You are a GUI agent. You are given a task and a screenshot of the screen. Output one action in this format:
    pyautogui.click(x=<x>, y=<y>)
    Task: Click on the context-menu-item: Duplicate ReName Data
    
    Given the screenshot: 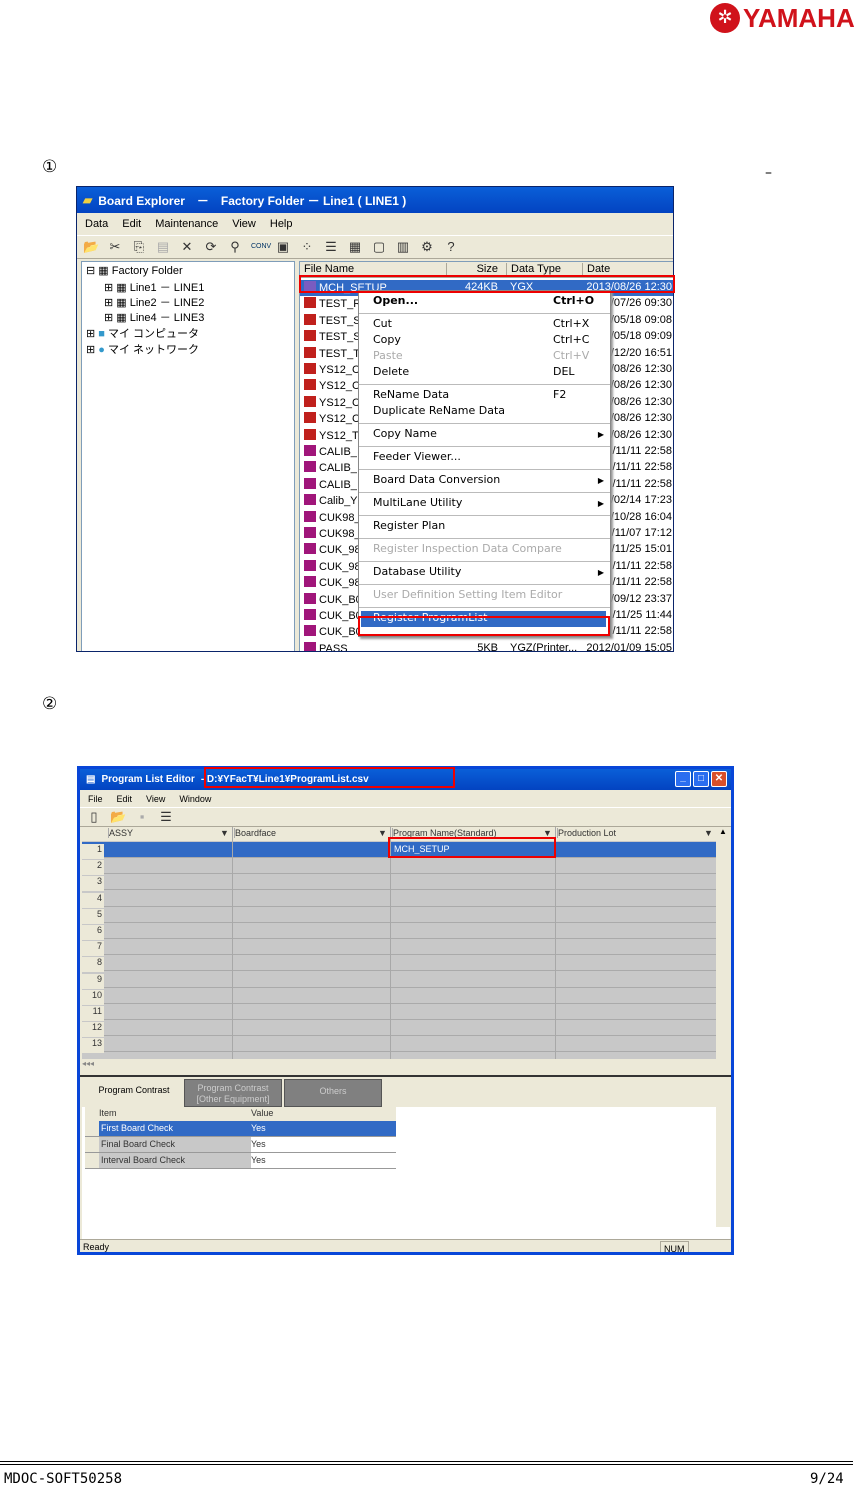 What is the action you would take?
    pyautogui.click(x=489, y=412)
    